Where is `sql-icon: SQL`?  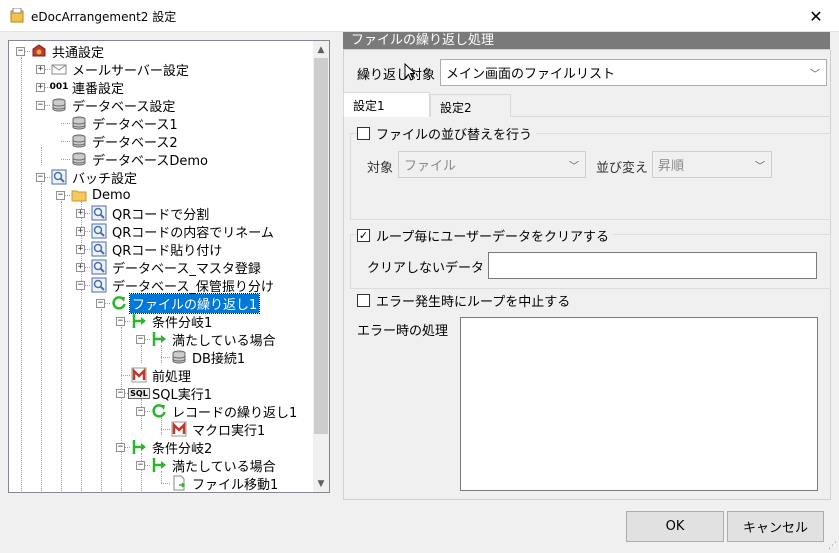
sql-icon: SQL is located at coordinates (139, 393).